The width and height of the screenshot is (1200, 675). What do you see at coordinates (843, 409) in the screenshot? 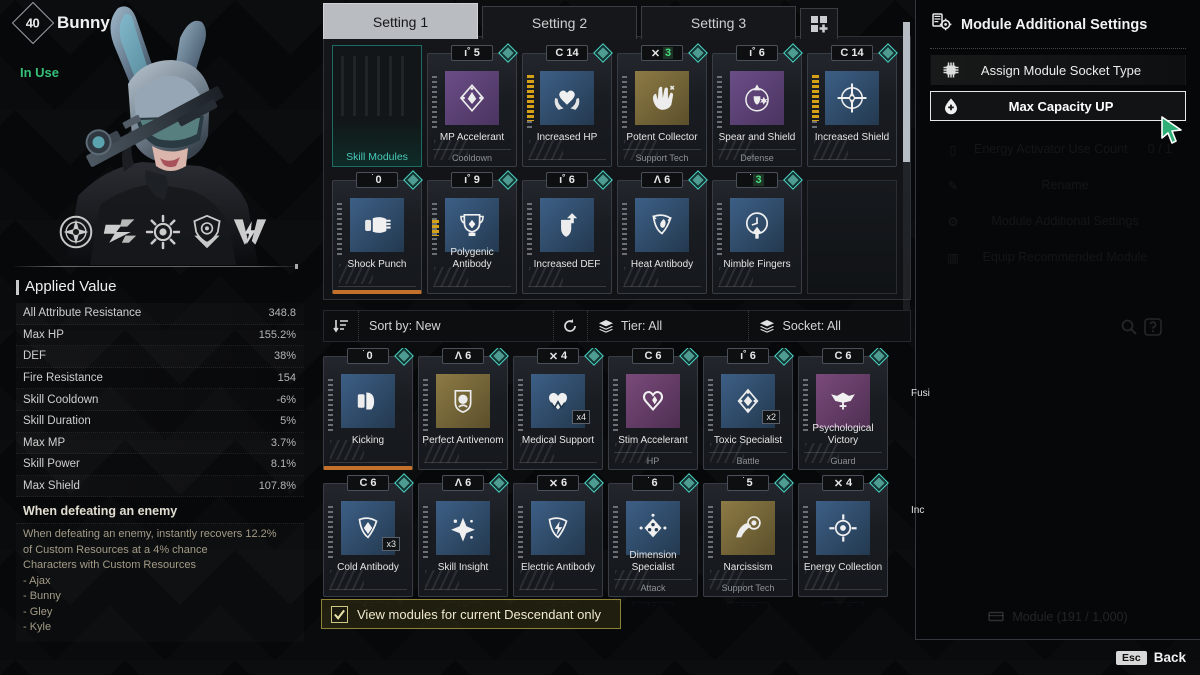
I see `module-card-psychological-victory: C6 Psychological Victory Guard` at bounding box center [843, 409].